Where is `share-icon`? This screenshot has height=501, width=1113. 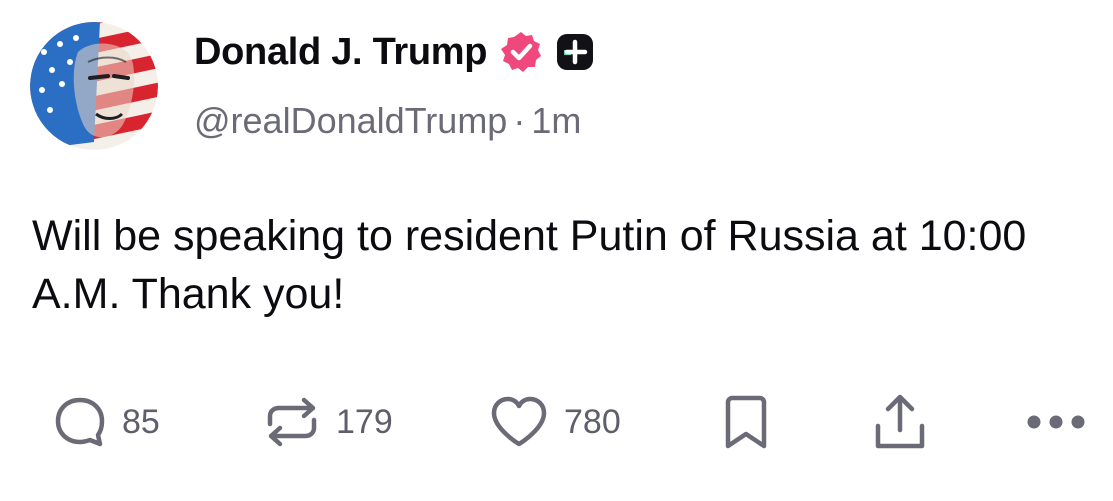 share-icon is located at coordinates (900, 421).